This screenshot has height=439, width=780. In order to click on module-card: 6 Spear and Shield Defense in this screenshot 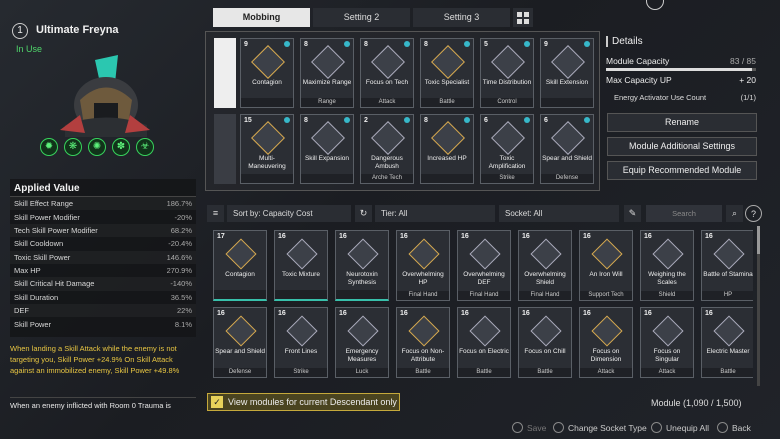, I will do `click(567, 149)`.